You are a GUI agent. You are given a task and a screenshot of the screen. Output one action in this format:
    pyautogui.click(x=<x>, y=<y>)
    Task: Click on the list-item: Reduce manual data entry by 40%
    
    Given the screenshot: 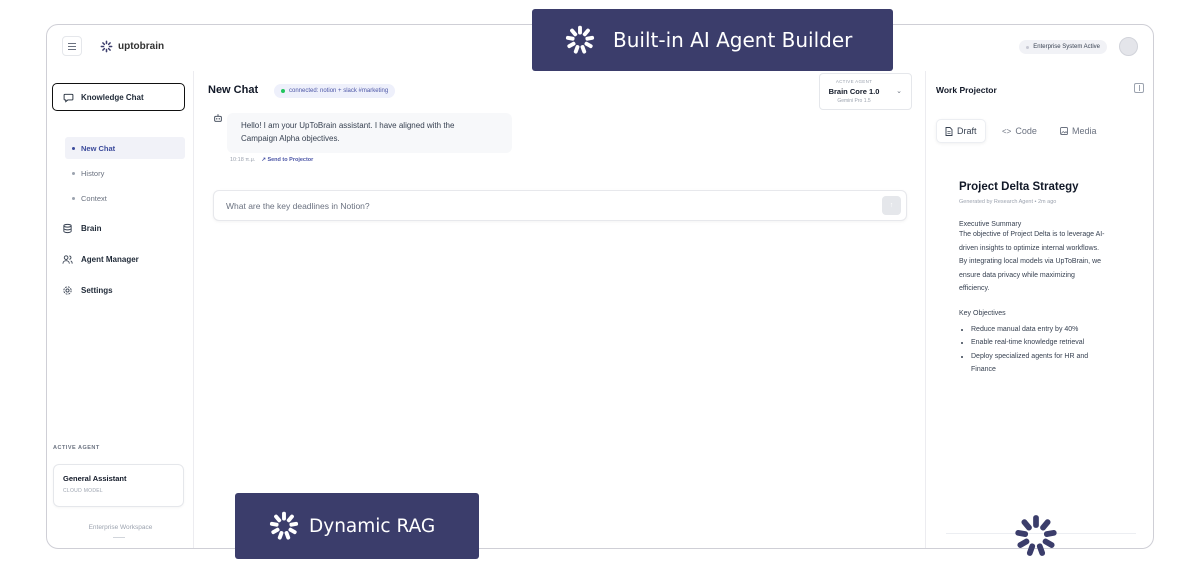 What is the action you would take?
    pyautogui.click(x=1049, y=330)
    